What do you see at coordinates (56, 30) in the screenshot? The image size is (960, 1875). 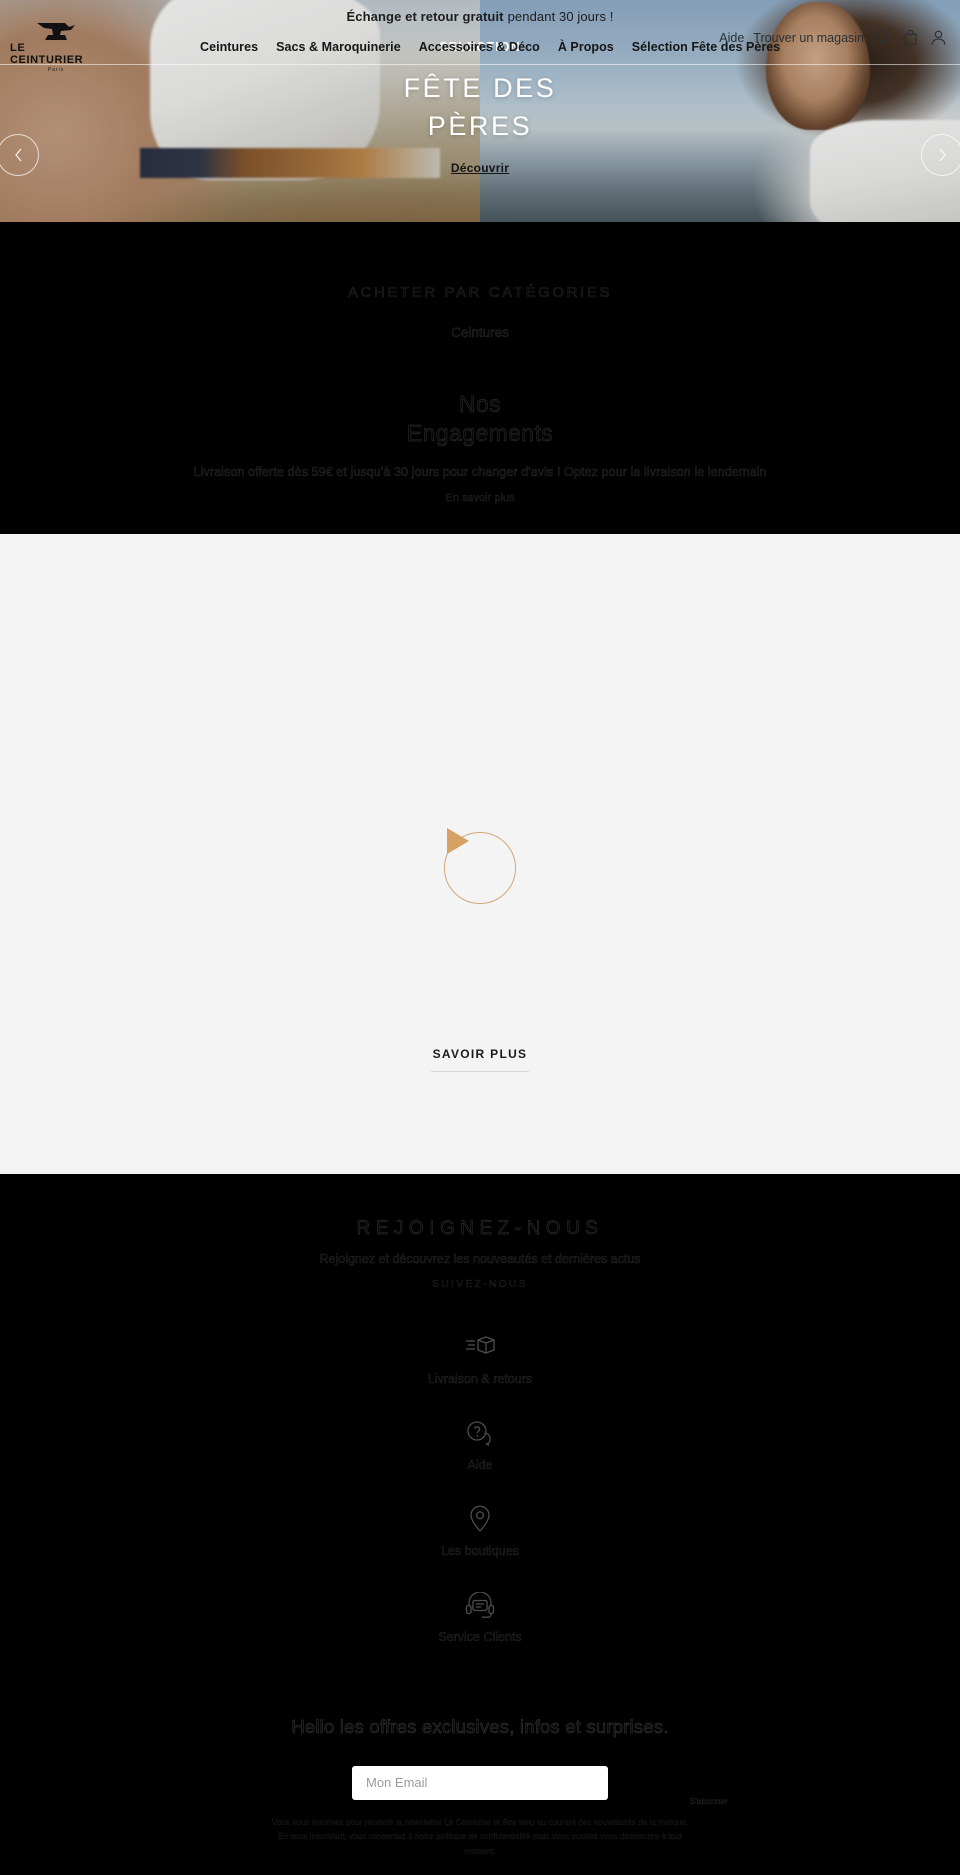 I see `anvil-icon` at bounding box center [56, 30].